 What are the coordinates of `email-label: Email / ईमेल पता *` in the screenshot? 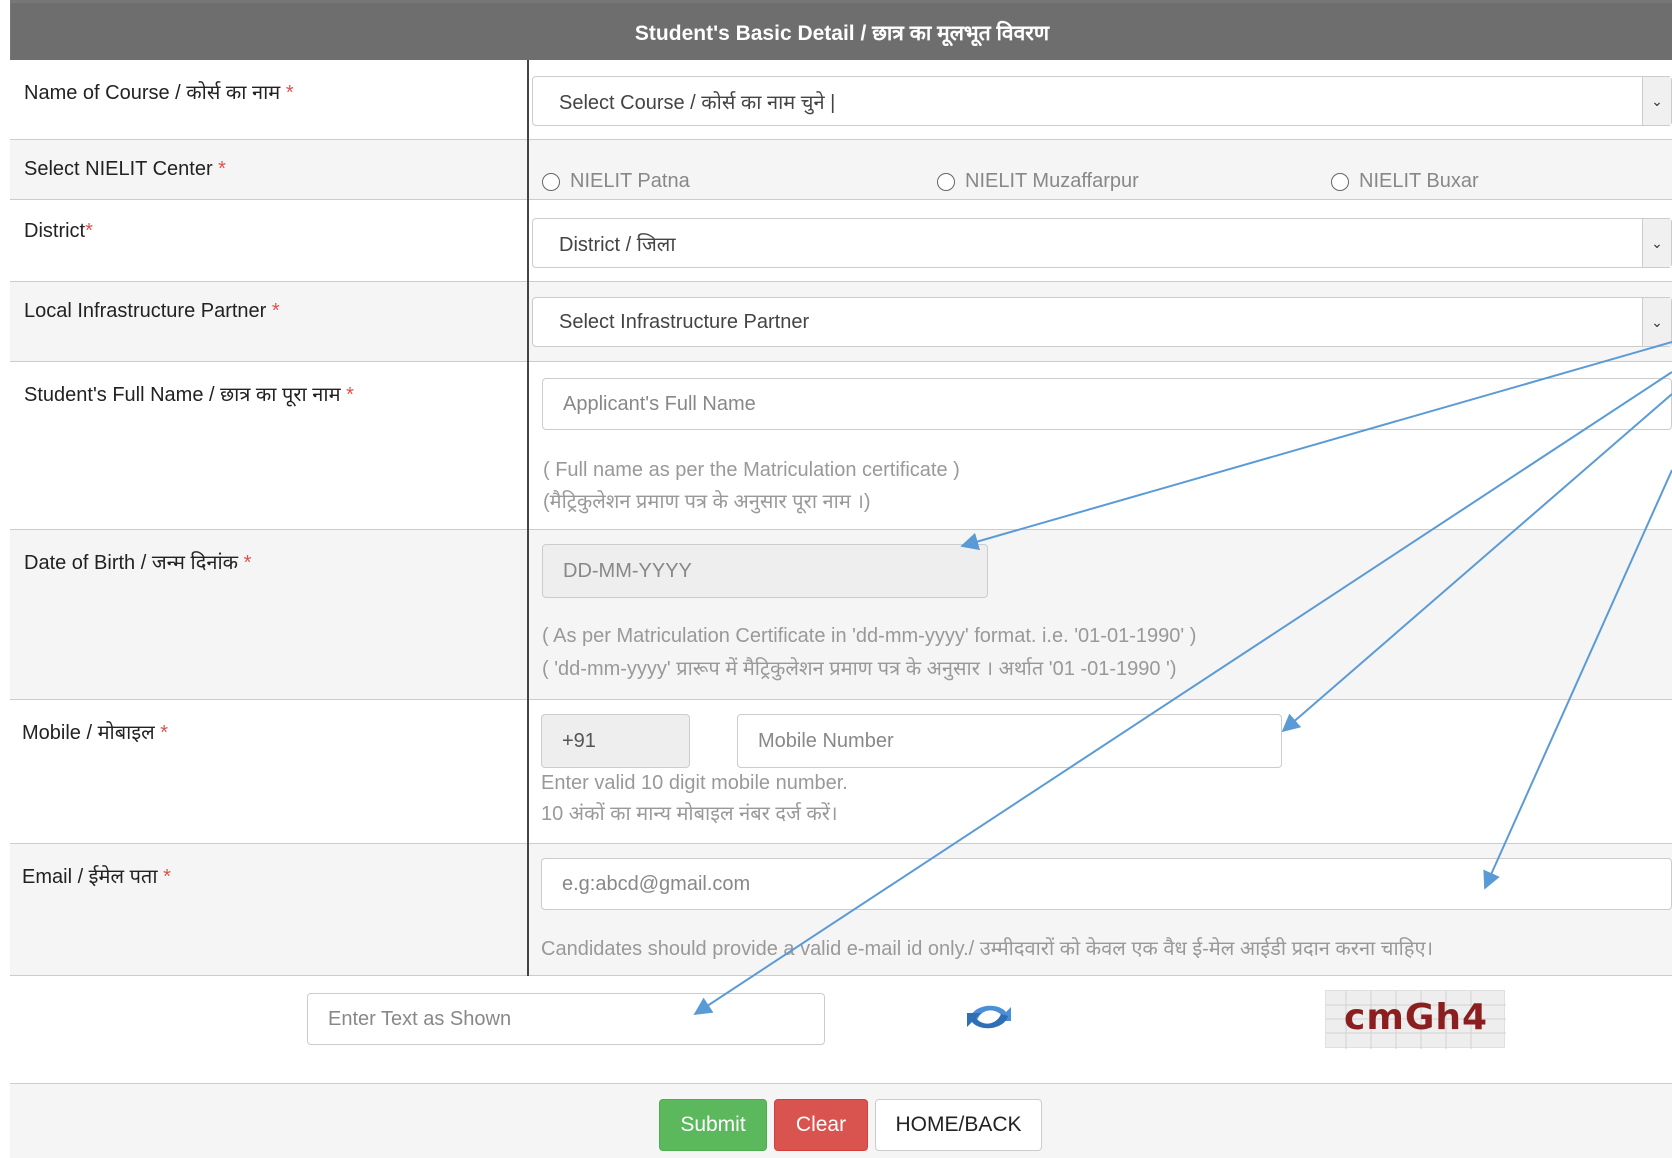 It's located at (96, 877).